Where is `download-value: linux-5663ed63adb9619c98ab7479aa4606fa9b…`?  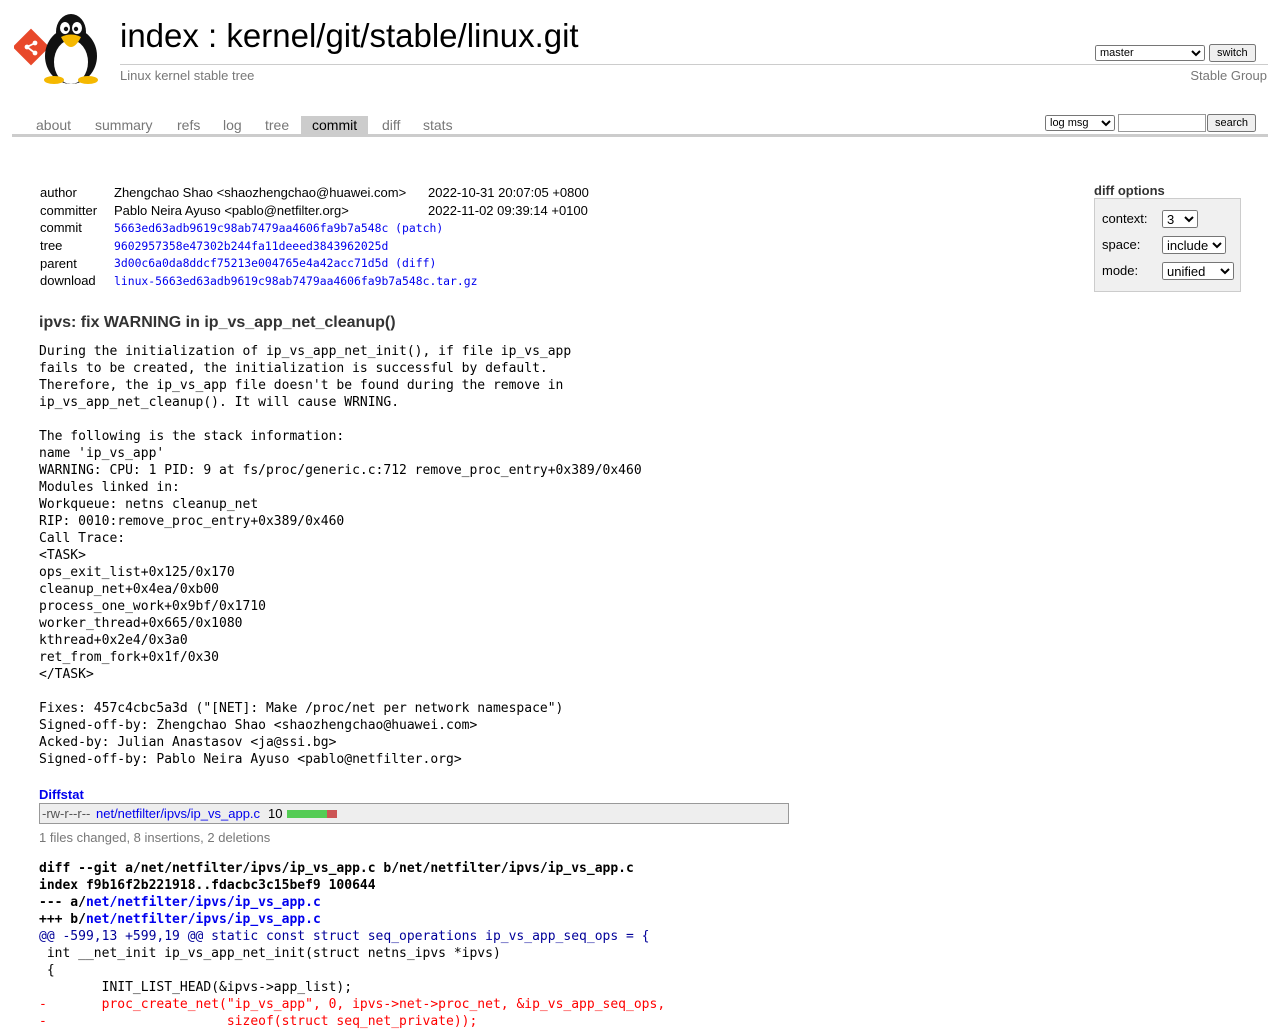 download-value: linux-5663ed63adb9619c98ab7479aa4606fa9b… is located at coordinates (351, 281).